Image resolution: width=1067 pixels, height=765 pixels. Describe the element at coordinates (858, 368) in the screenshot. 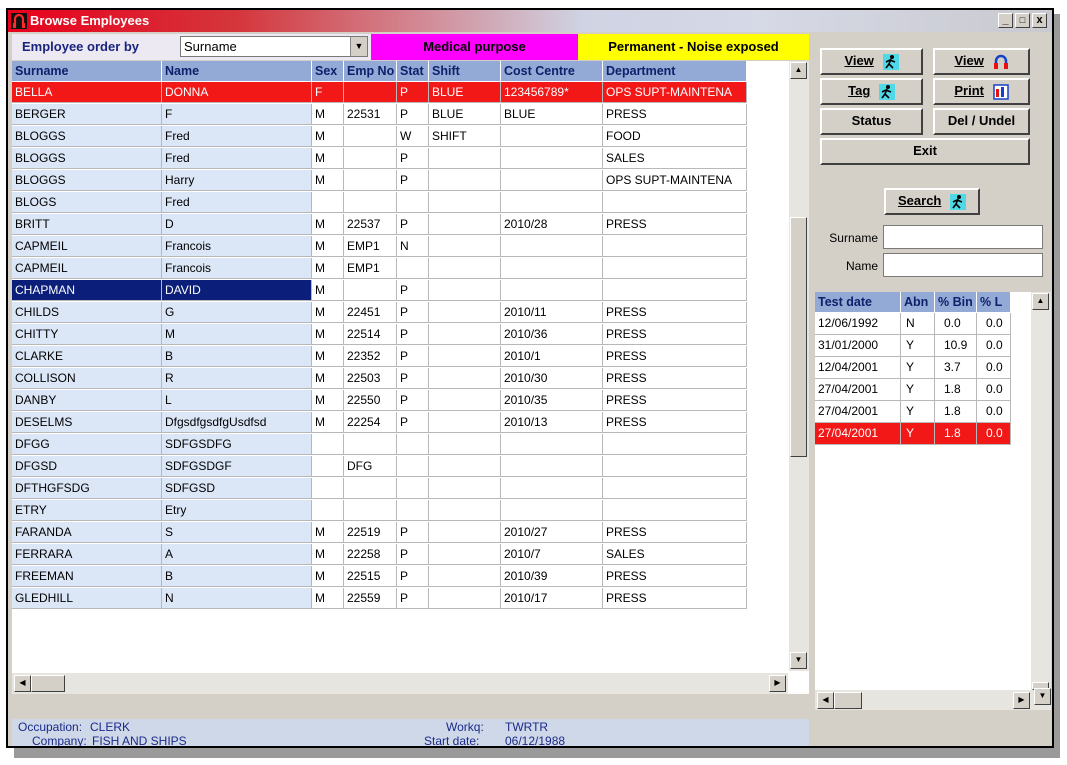

I see `test-cell: 12/04/2001` at that location.